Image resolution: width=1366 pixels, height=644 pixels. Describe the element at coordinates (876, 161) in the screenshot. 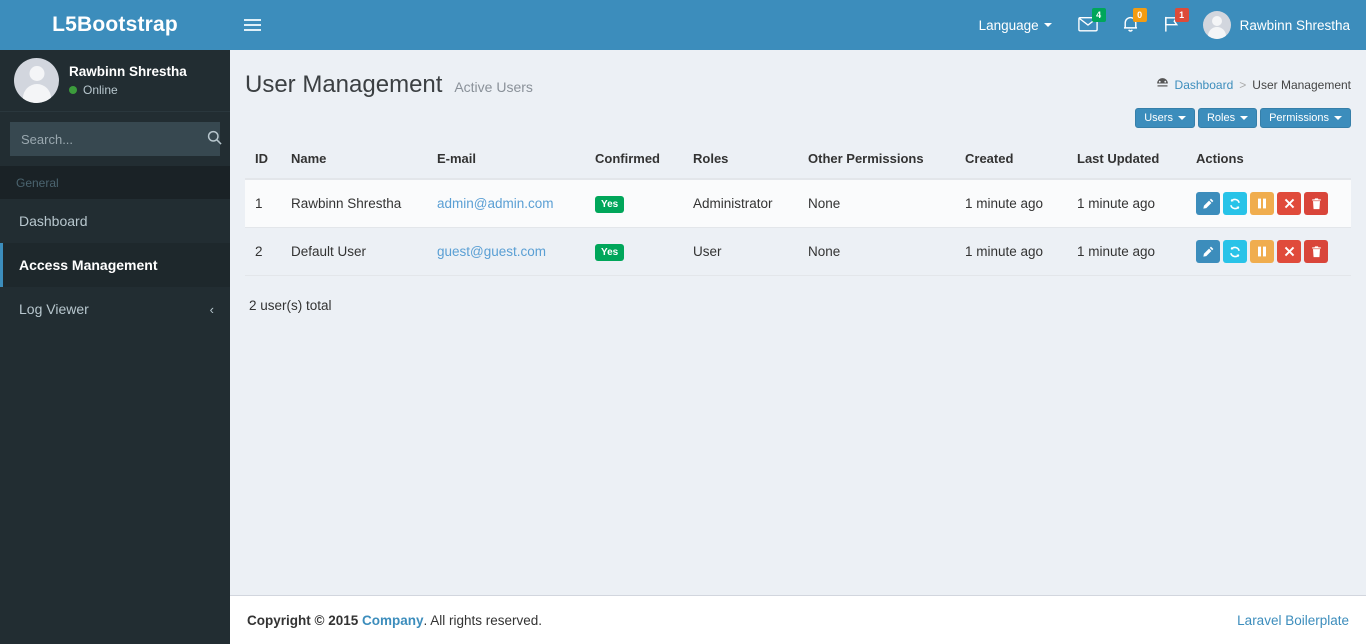

I see `column-header-other-permissions: Other Permissions` at that location.